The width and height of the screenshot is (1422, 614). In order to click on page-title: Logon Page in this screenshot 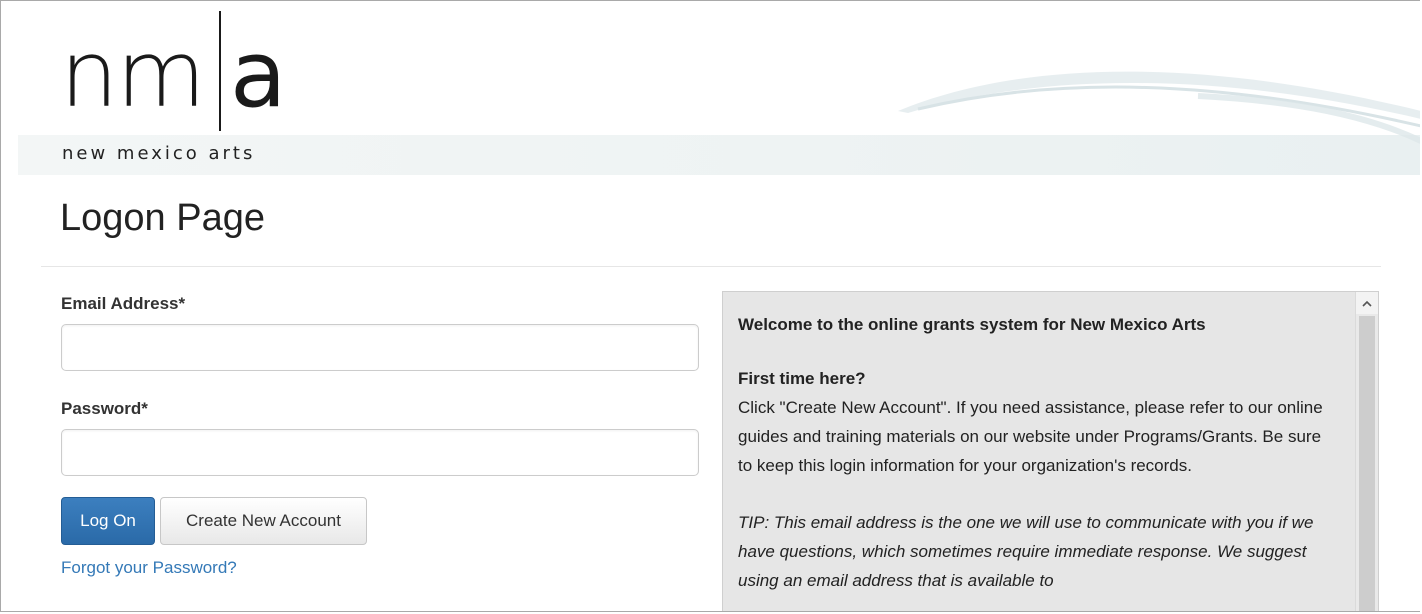, I will do `click(162, 218)`.